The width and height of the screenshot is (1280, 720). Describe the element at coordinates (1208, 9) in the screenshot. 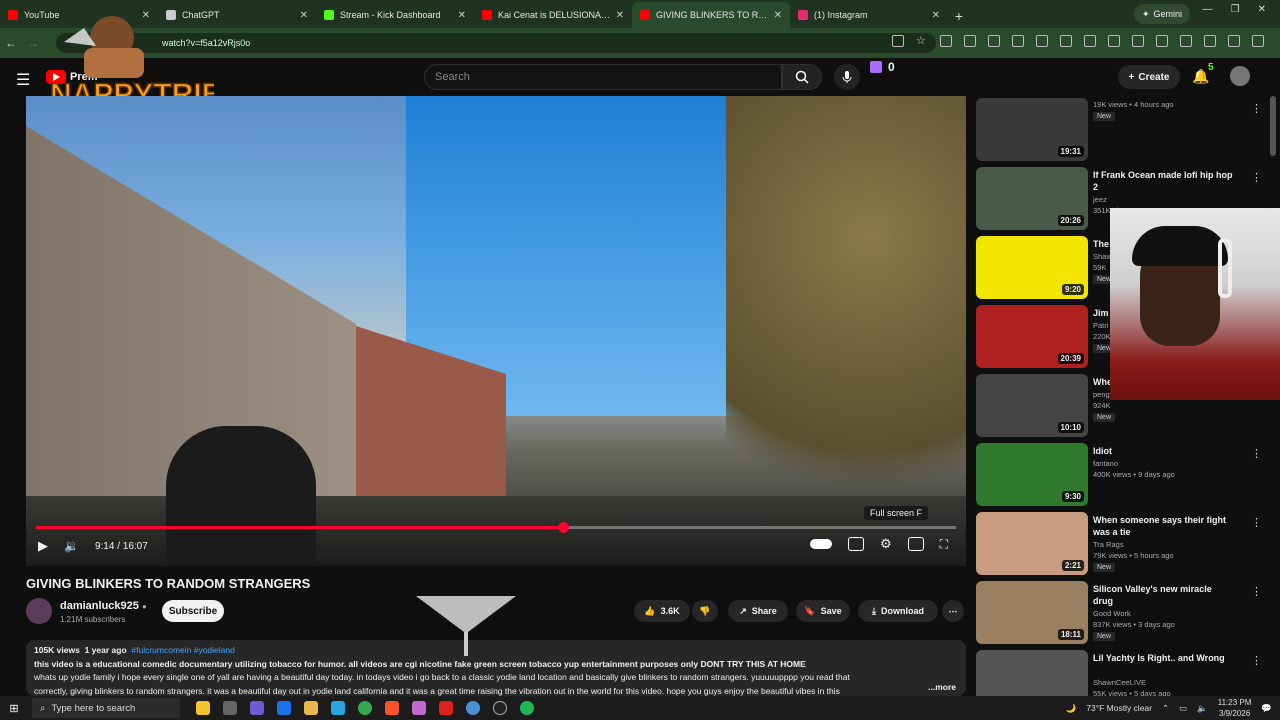

I see `minimize-icon: —` at that location.